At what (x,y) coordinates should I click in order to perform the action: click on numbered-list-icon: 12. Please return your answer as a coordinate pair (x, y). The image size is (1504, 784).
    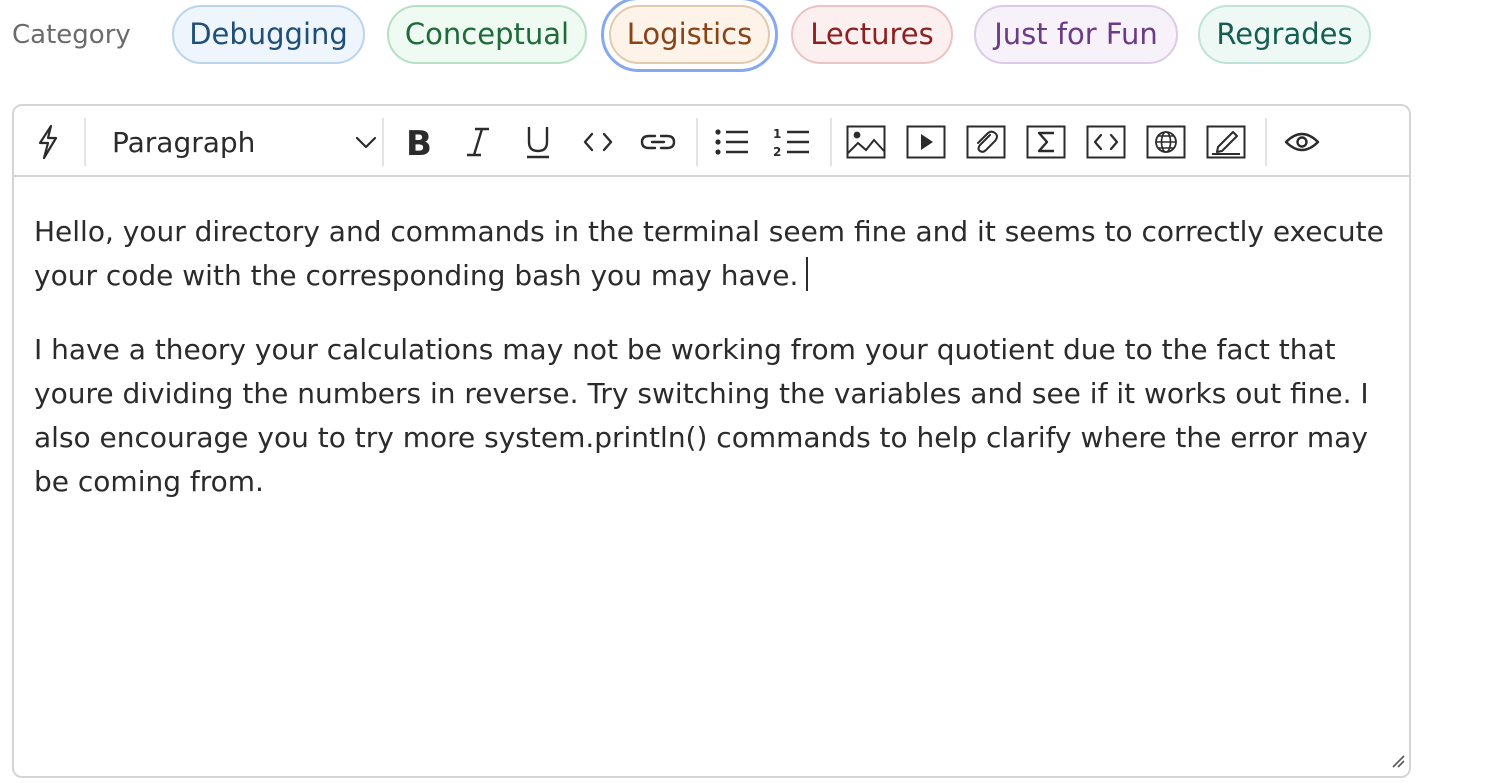
    Looking at the image, I should click on (792, 142).